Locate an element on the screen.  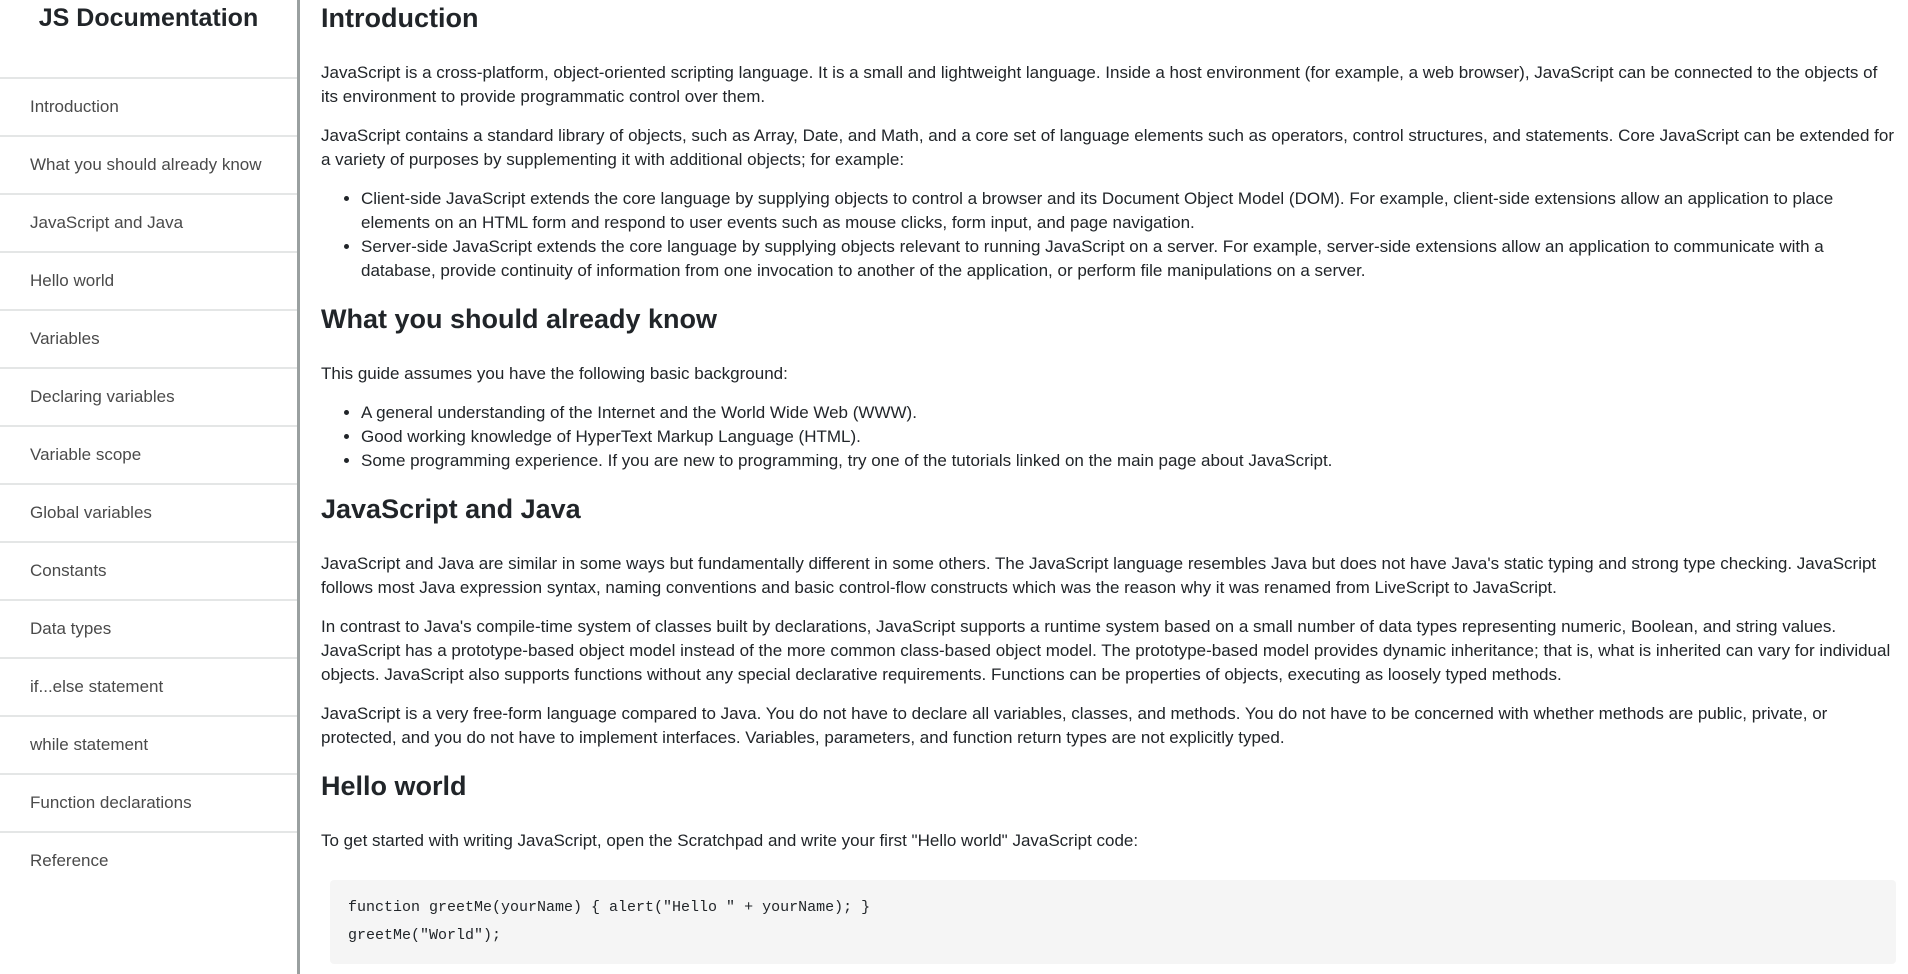
nav-link-reference: Reference is located at coordinates (148, 860).